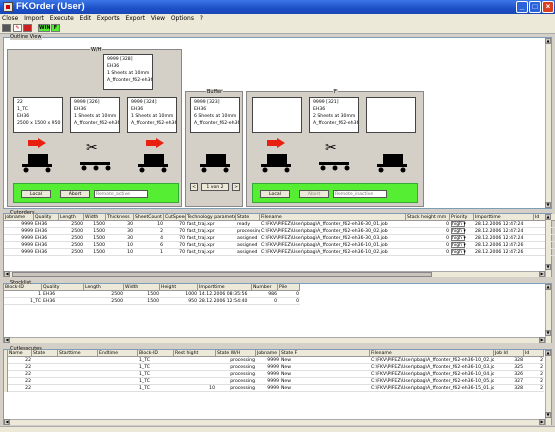  I want to click on column-header: Quality, so click(63, 287).